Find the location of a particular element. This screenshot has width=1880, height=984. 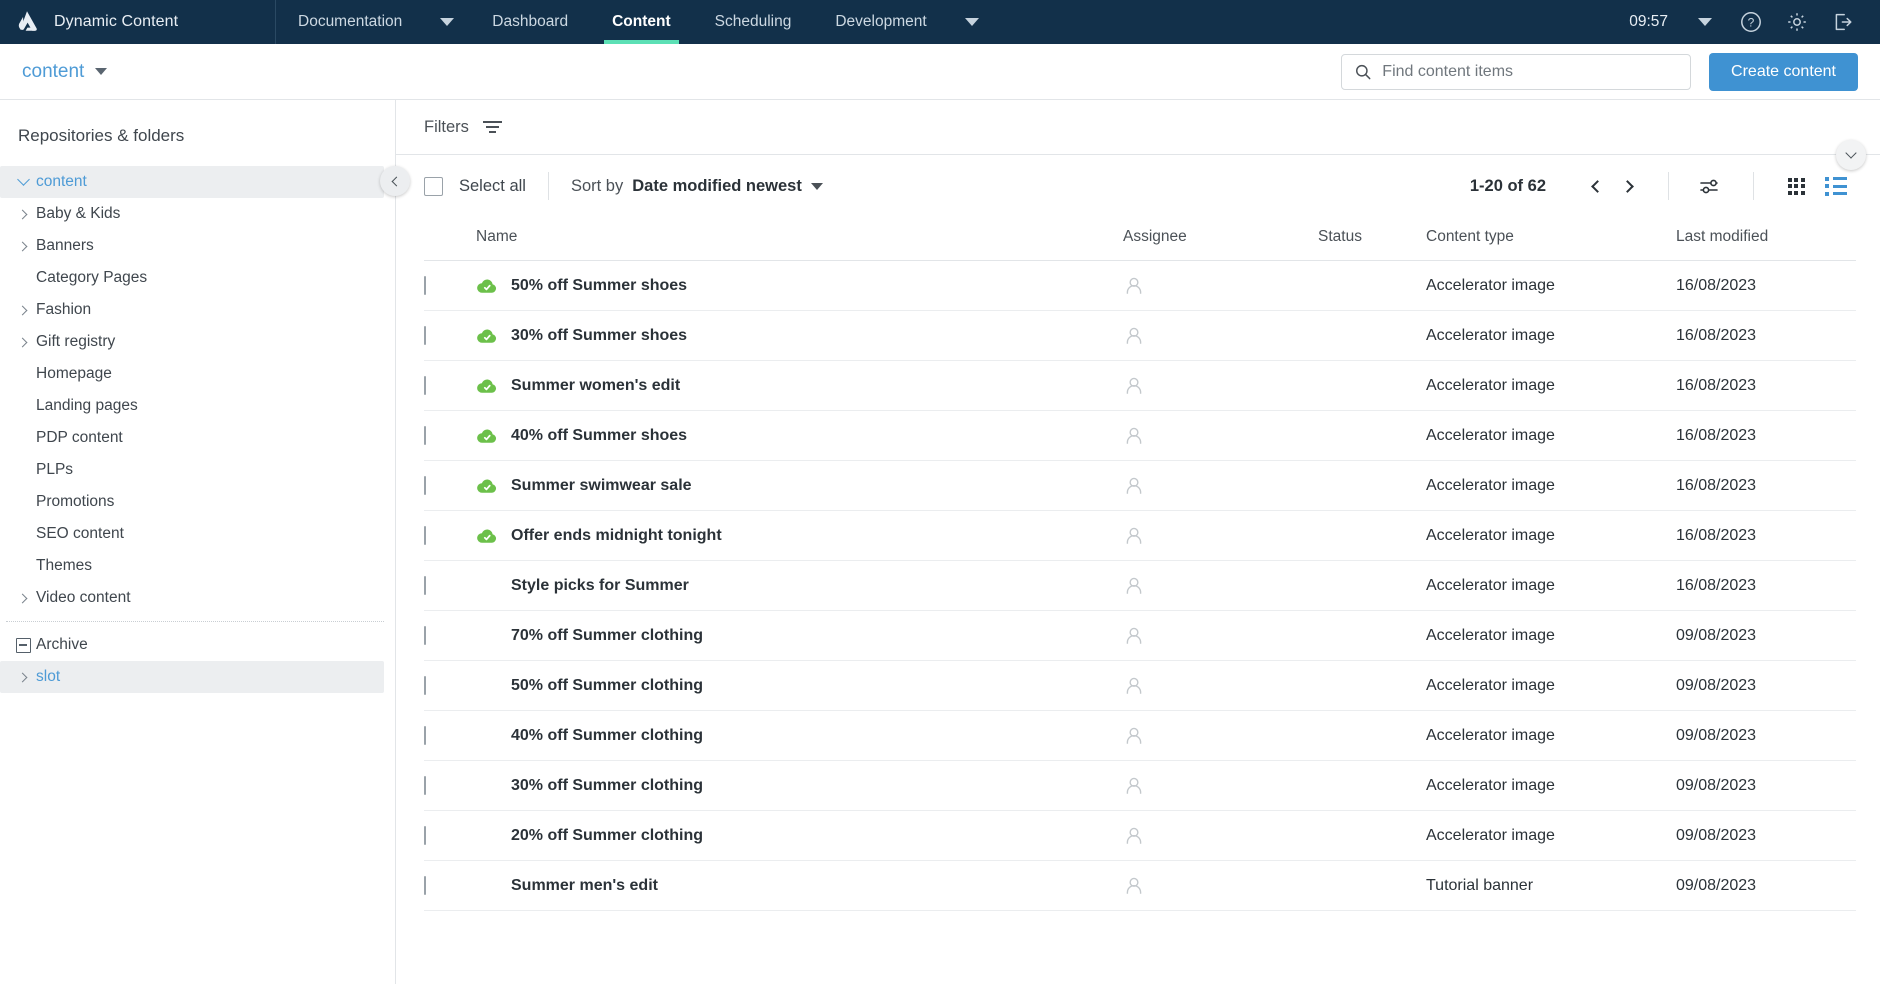

create-content-button: Create content is located at coordinates (1783, 71).